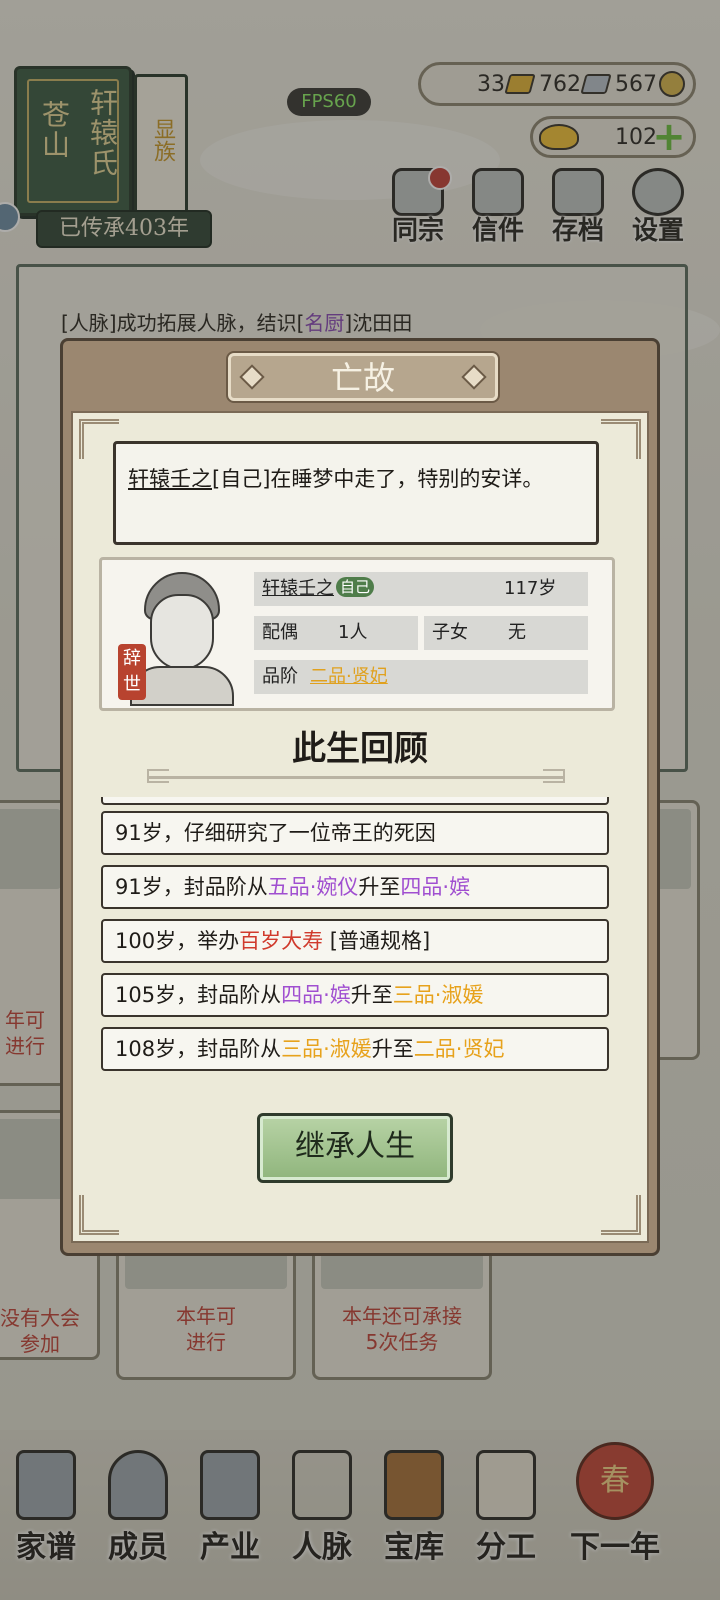  I want to click on profile-spouse-row: 配偶 1人, so click(336, 633).